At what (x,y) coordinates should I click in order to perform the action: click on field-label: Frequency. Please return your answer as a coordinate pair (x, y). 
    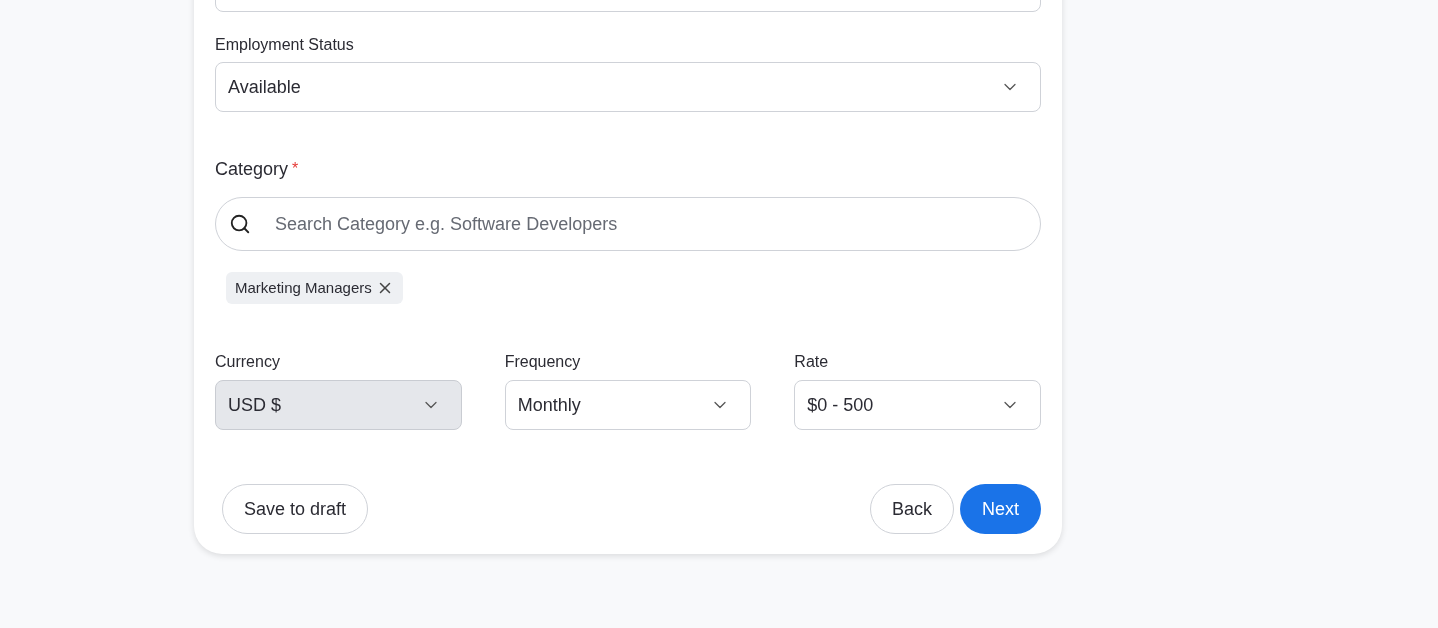
    Looking at the image, I should click on (543, 362).